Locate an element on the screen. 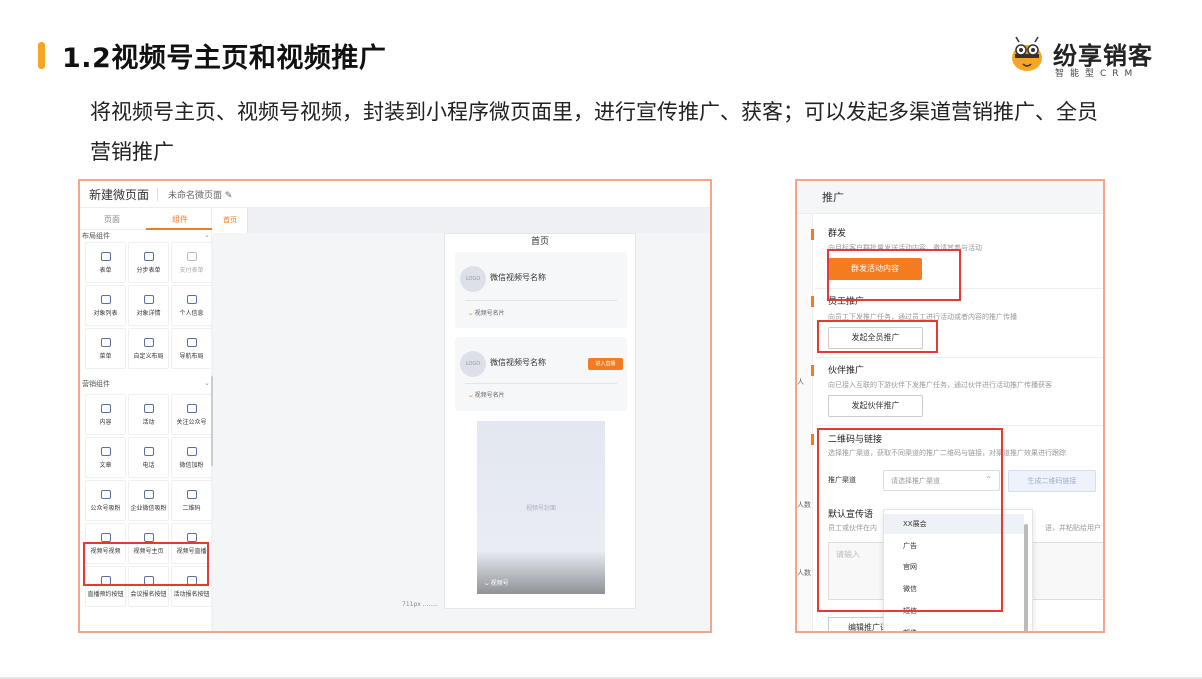  list-icon is located at coordinates (105, 299).